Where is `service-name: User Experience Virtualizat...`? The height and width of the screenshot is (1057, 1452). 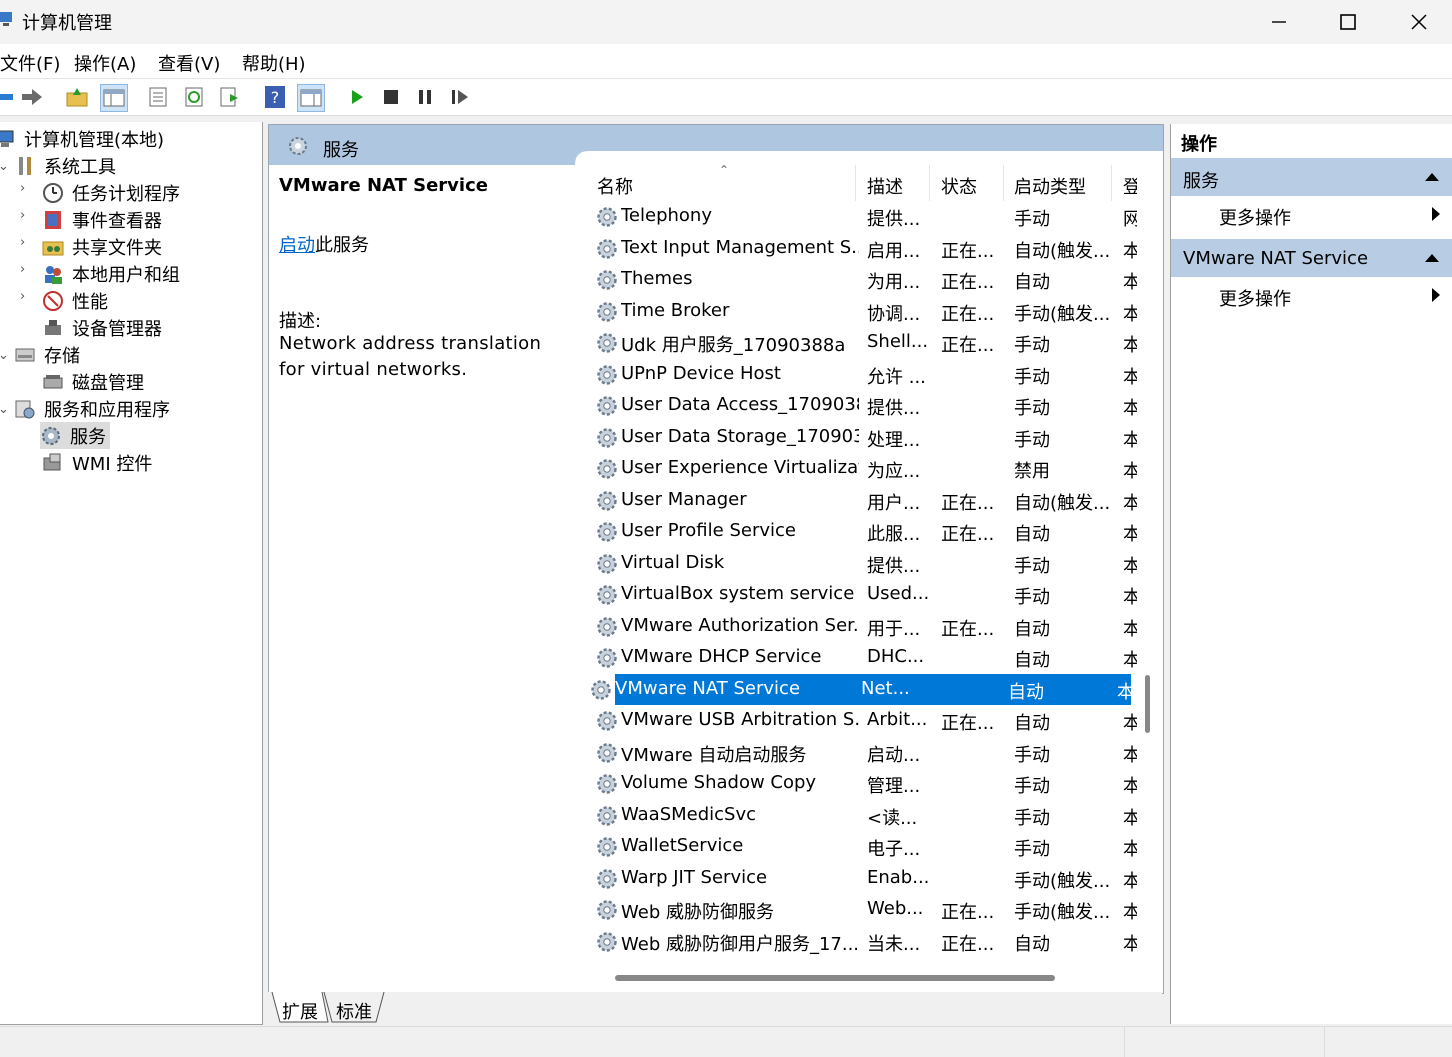 service-name: User Experience Virtualizat... is located at coordinates (740, 467).